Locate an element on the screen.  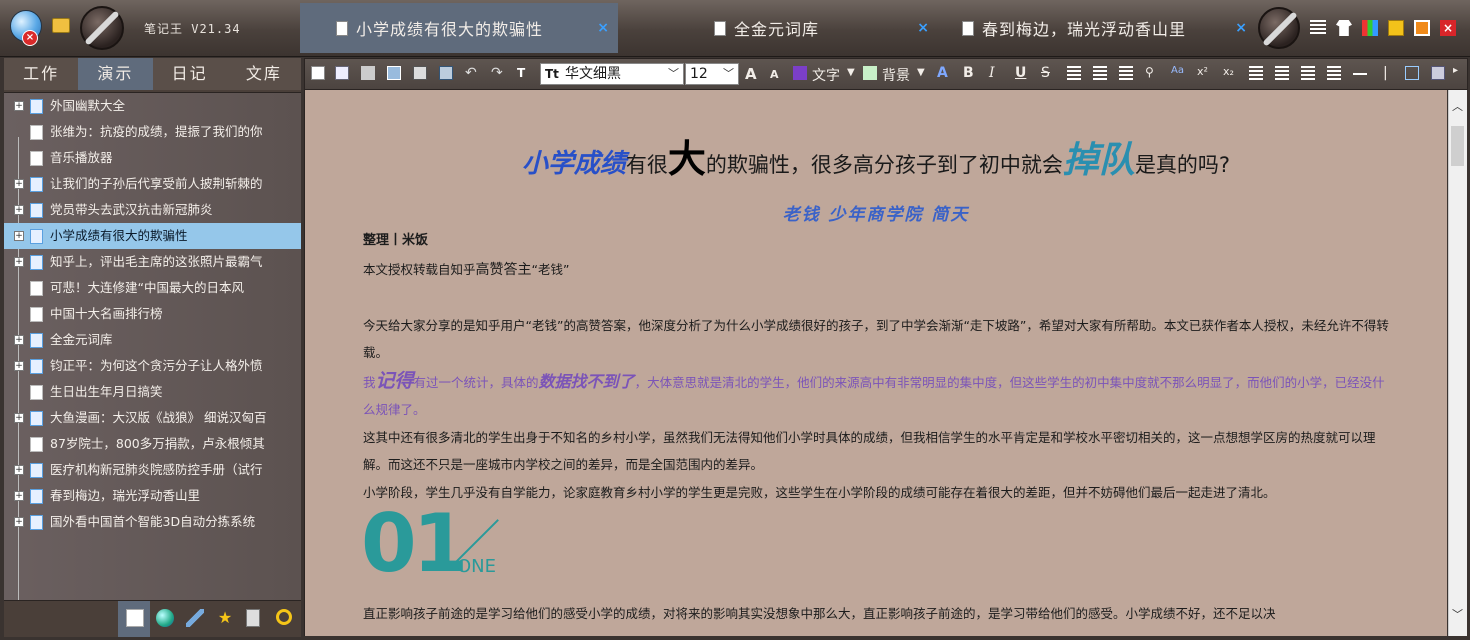
background-color-label: 背景 is located at coordinates (896, 75).